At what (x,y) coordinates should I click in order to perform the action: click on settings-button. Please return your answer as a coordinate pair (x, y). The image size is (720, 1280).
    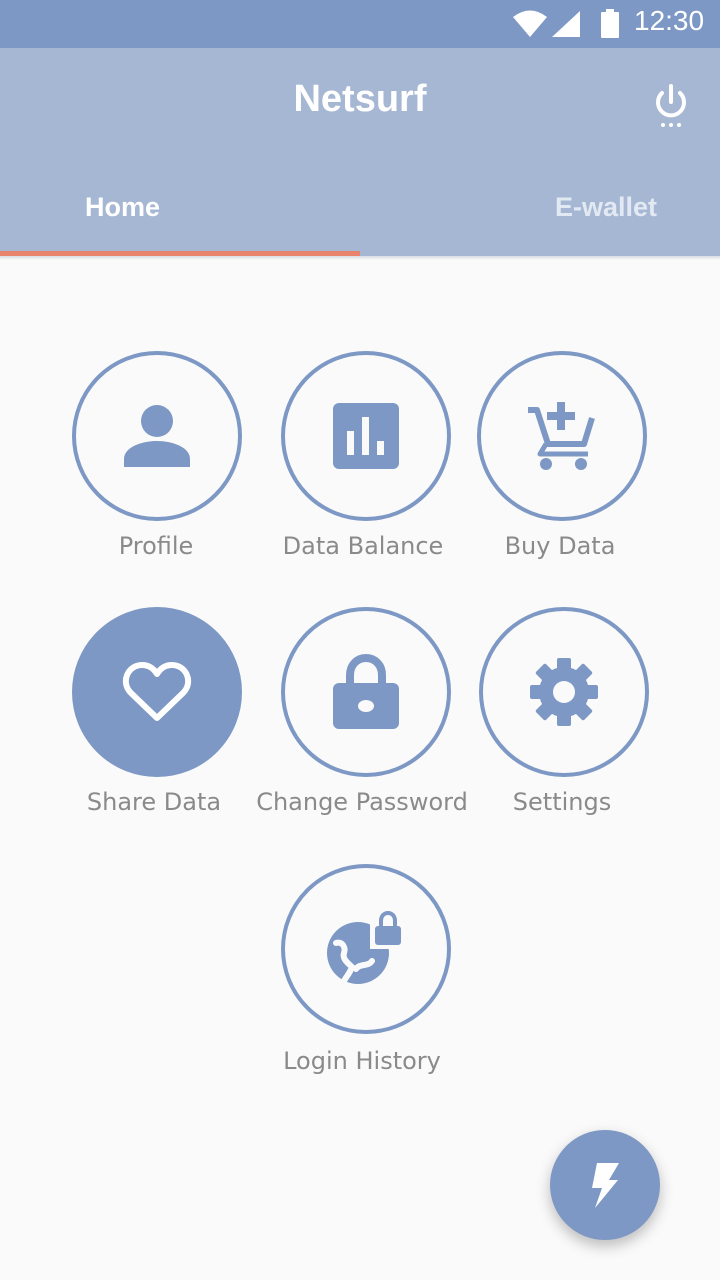
    Looking at the image, I should click on (564, 692).